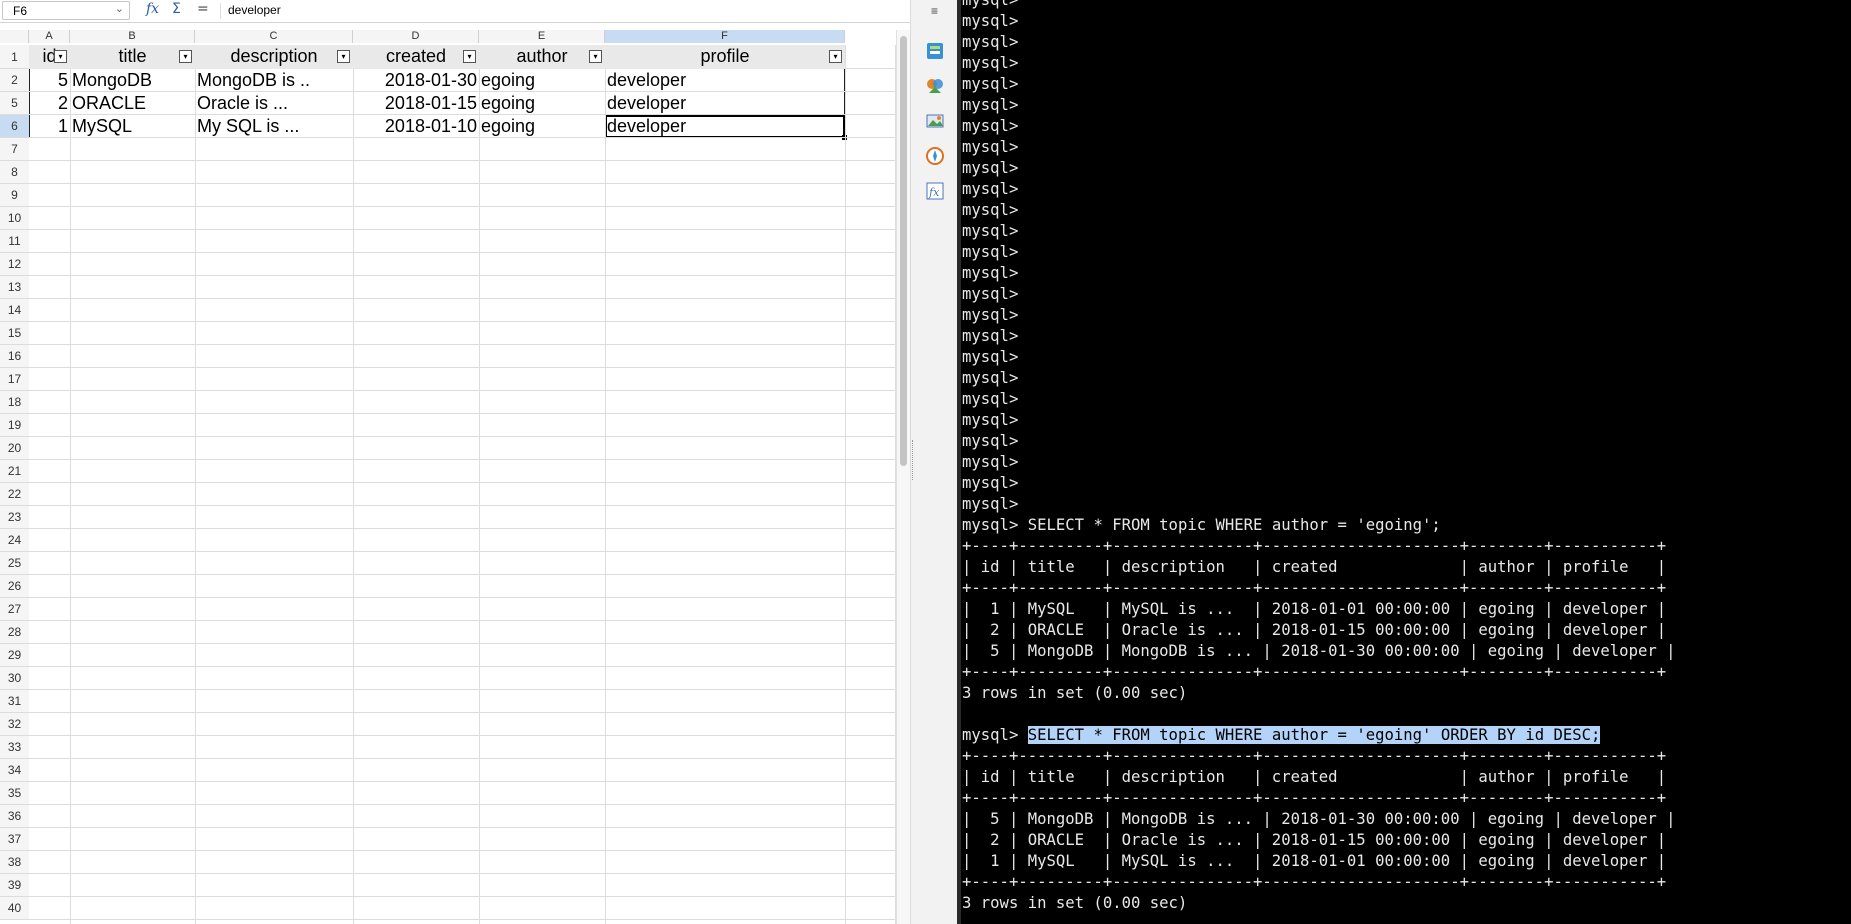 The height and width of the screenshot is (924, 1851). I want to click on row-header-6: 6, so click(14, 126).